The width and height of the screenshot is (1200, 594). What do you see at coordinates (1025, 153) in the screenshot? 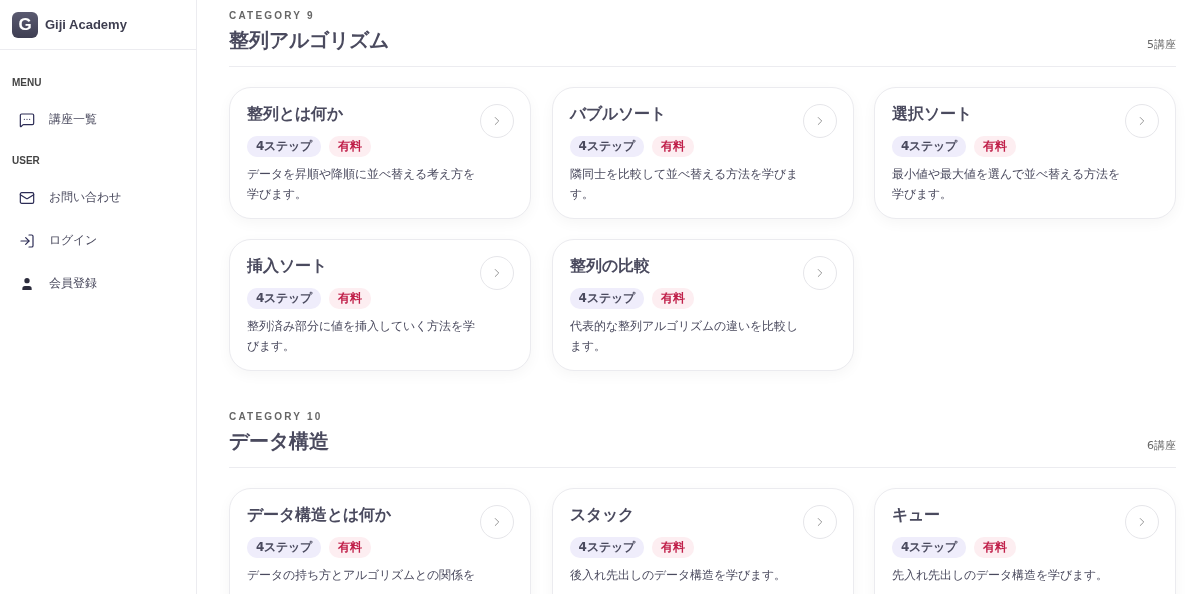
I see `course-card: 選択ソート 4ステップ 有料 最小値や最大値を選んで並べ替える方法を学びます。` at bounding box center [1025, 153].